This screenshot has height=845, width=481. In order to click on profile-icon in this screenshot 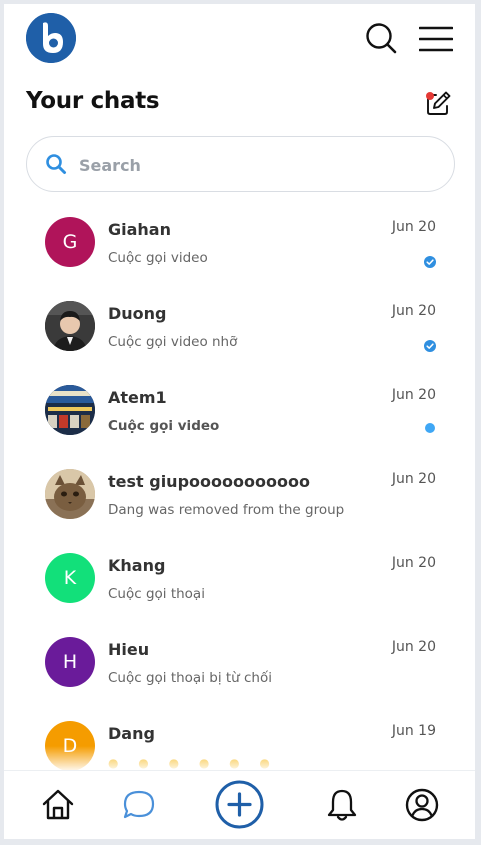, I will do `click(422, 805)`.